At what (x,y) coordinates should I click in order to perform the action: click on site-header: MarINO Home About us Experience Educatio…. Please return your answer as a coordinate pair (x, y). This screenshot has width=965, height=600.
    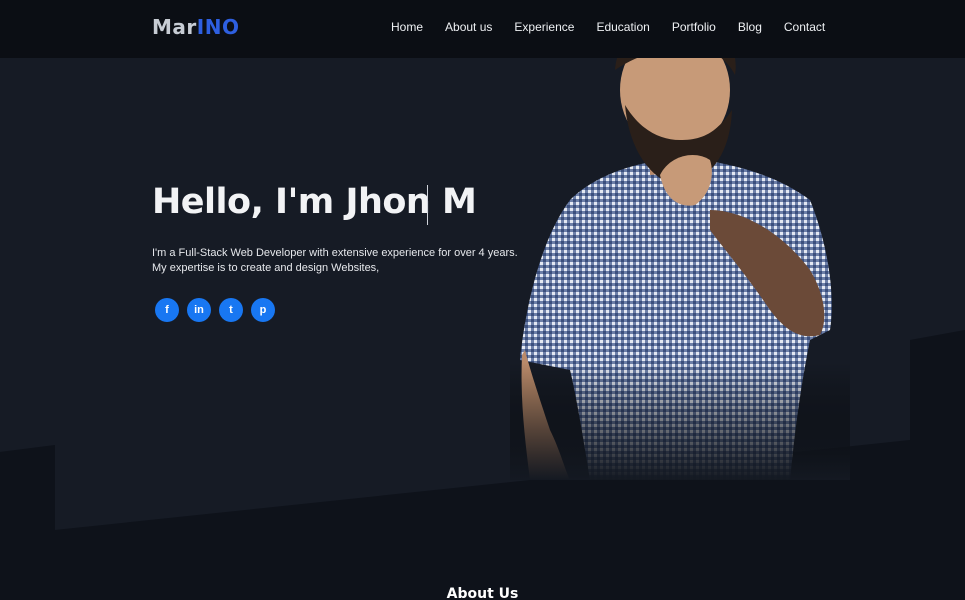
    Looking at the image, I should click on (482, 29).